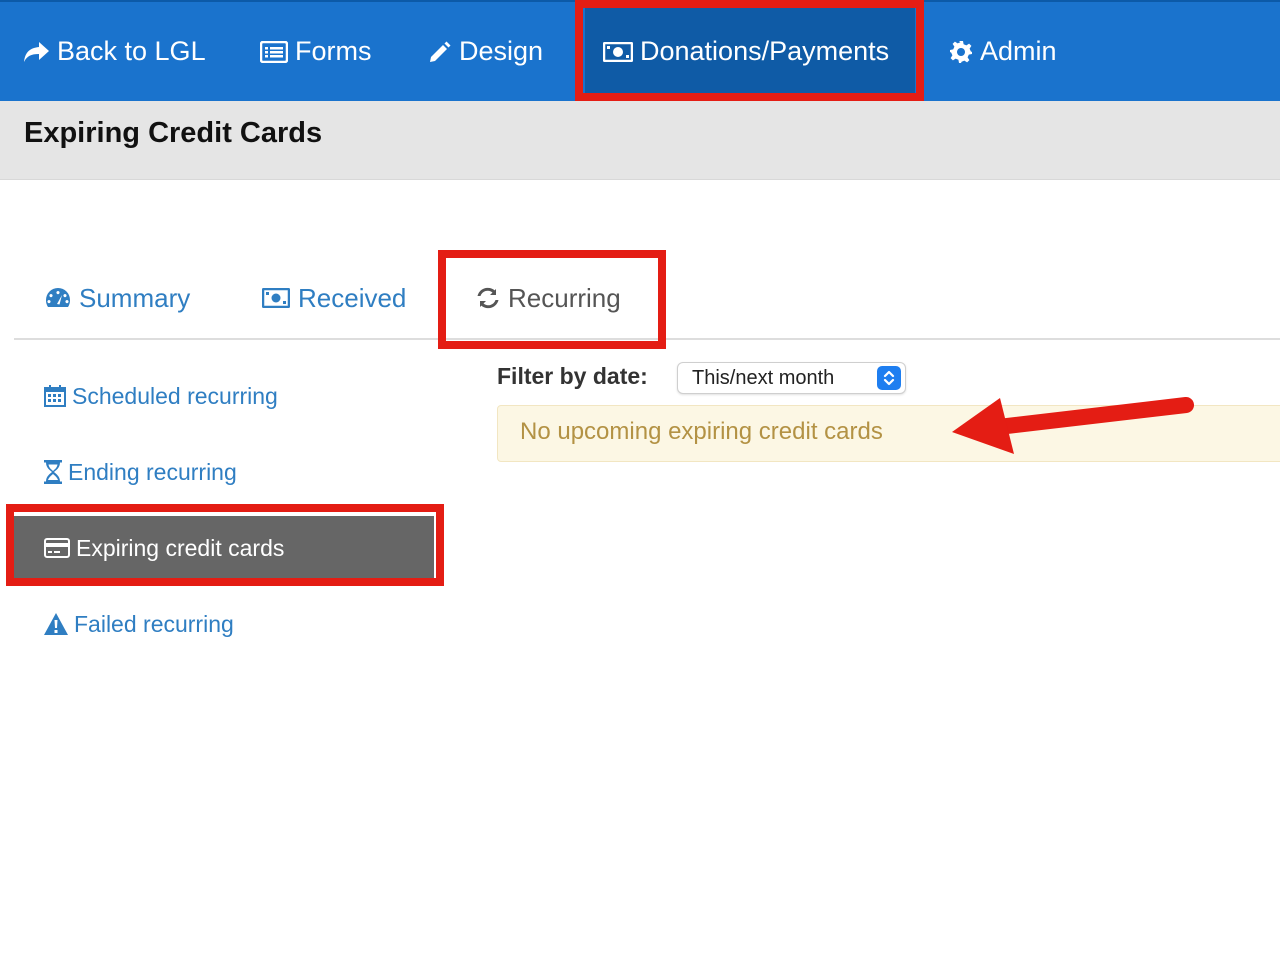  Describe the element at coordinates (961, 51) in the screenshot. I see `gear-icon` at that location.